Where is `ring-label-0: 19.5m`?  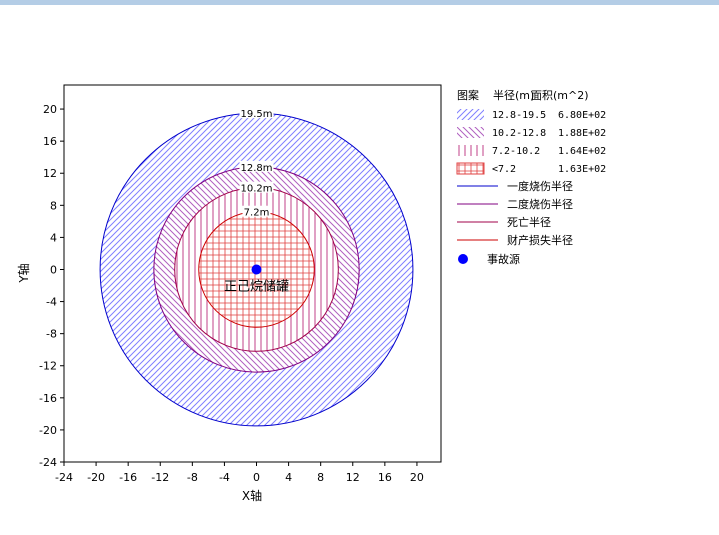 ring-label-0: 19.5m is located at coordinates (257, 114).